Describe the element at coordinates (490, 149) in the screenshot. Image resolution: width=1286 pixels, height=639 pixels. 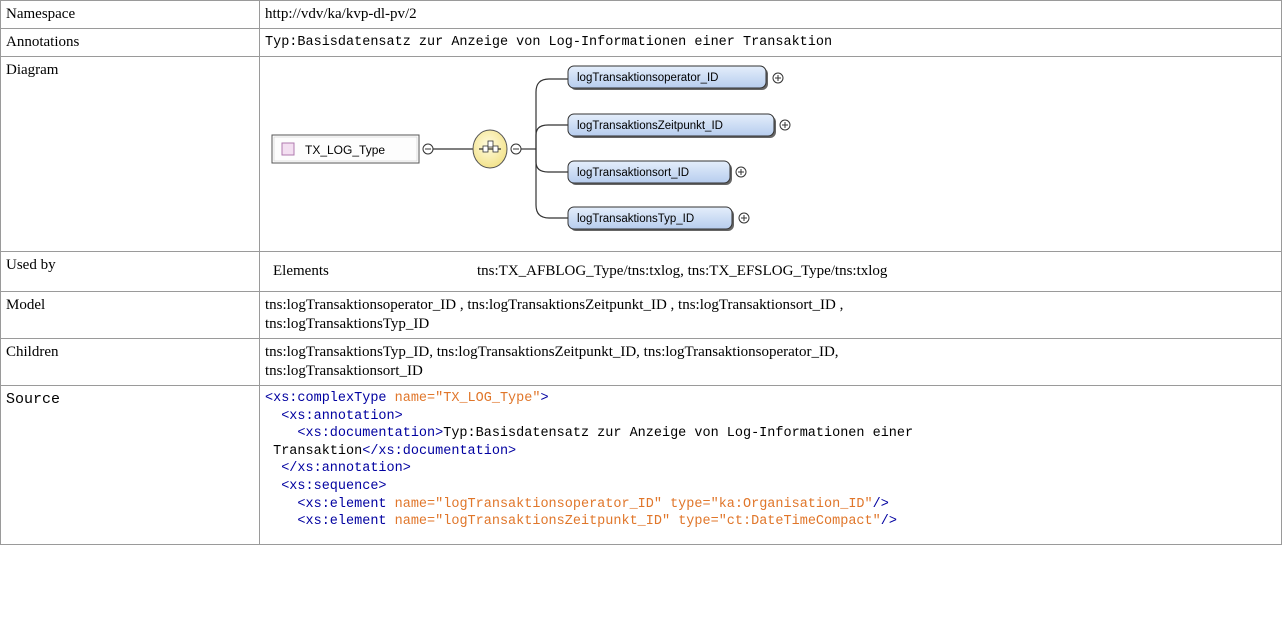
I see `sequence-compositor-icon` at that location.